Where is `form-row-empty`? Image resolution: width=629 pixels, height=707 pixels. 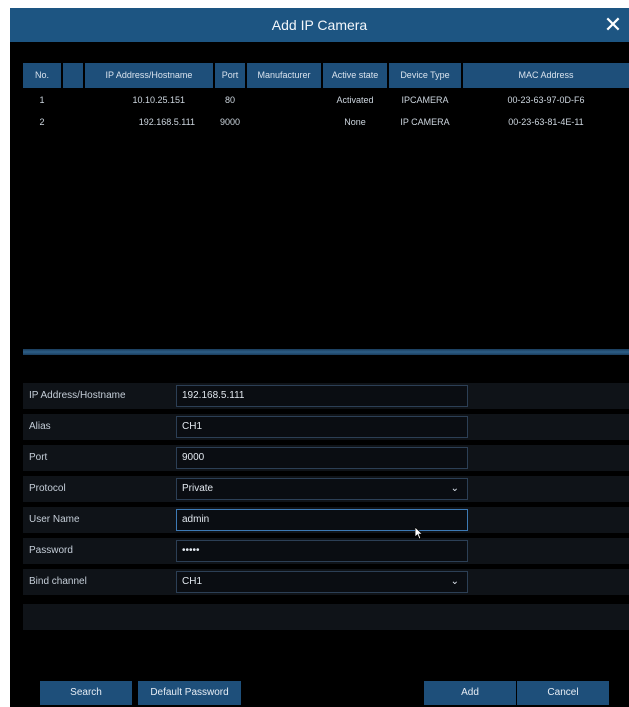 form-row-empty is located at coordinates (326, 617).